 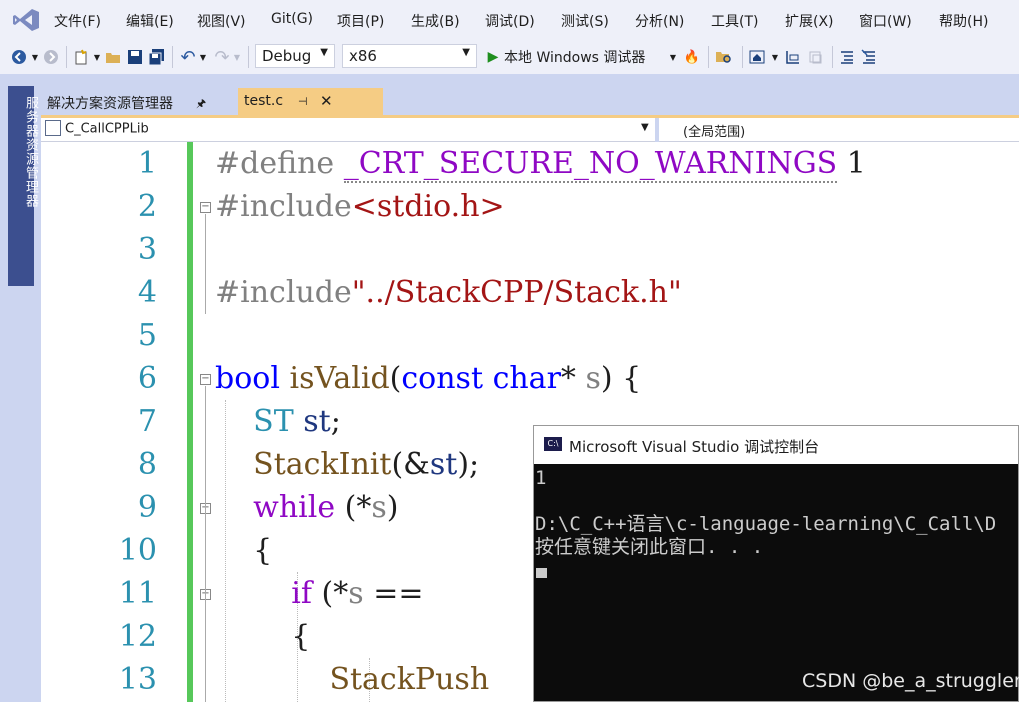 What do you see at coordinates (435, 21) in the screenshot?
I see `menu-build: 生成(B)` at bounding box center [435, 21].